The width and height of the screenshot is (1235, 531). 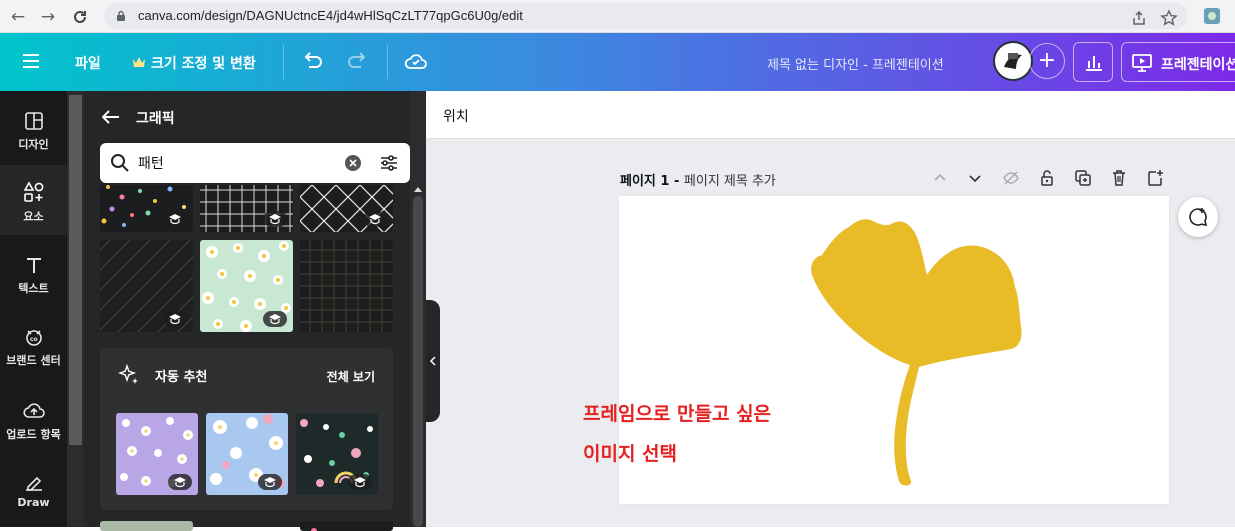 What do you see at coordinates (1011, 178) in the screenshot?
I see `hide-icon` at bounding box center [1011, 178].